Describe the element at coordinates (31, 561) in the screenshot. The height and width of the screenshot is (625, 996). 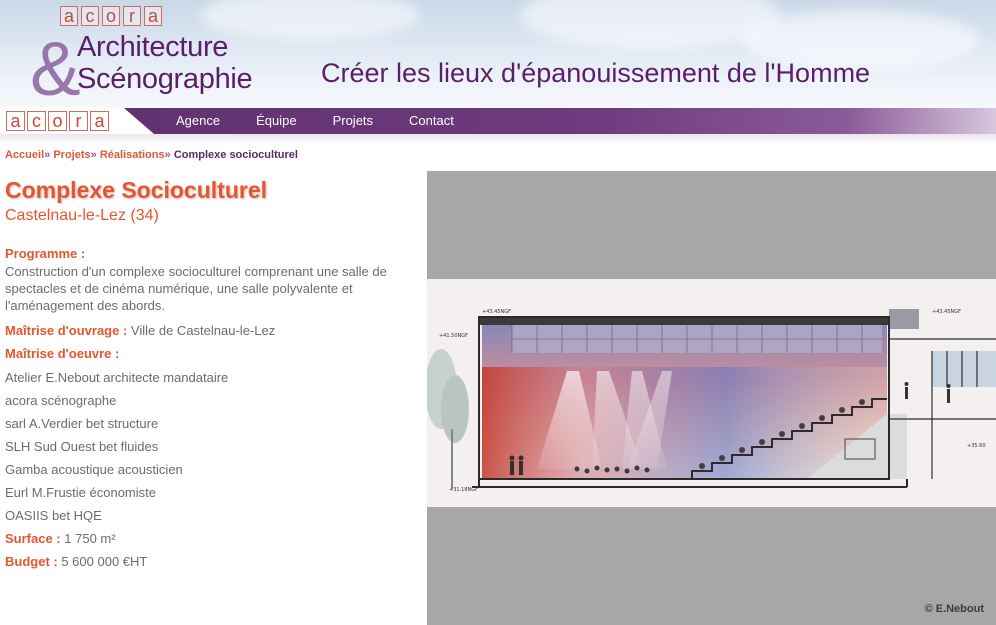
I see `budget-label: Budget :` at that location.